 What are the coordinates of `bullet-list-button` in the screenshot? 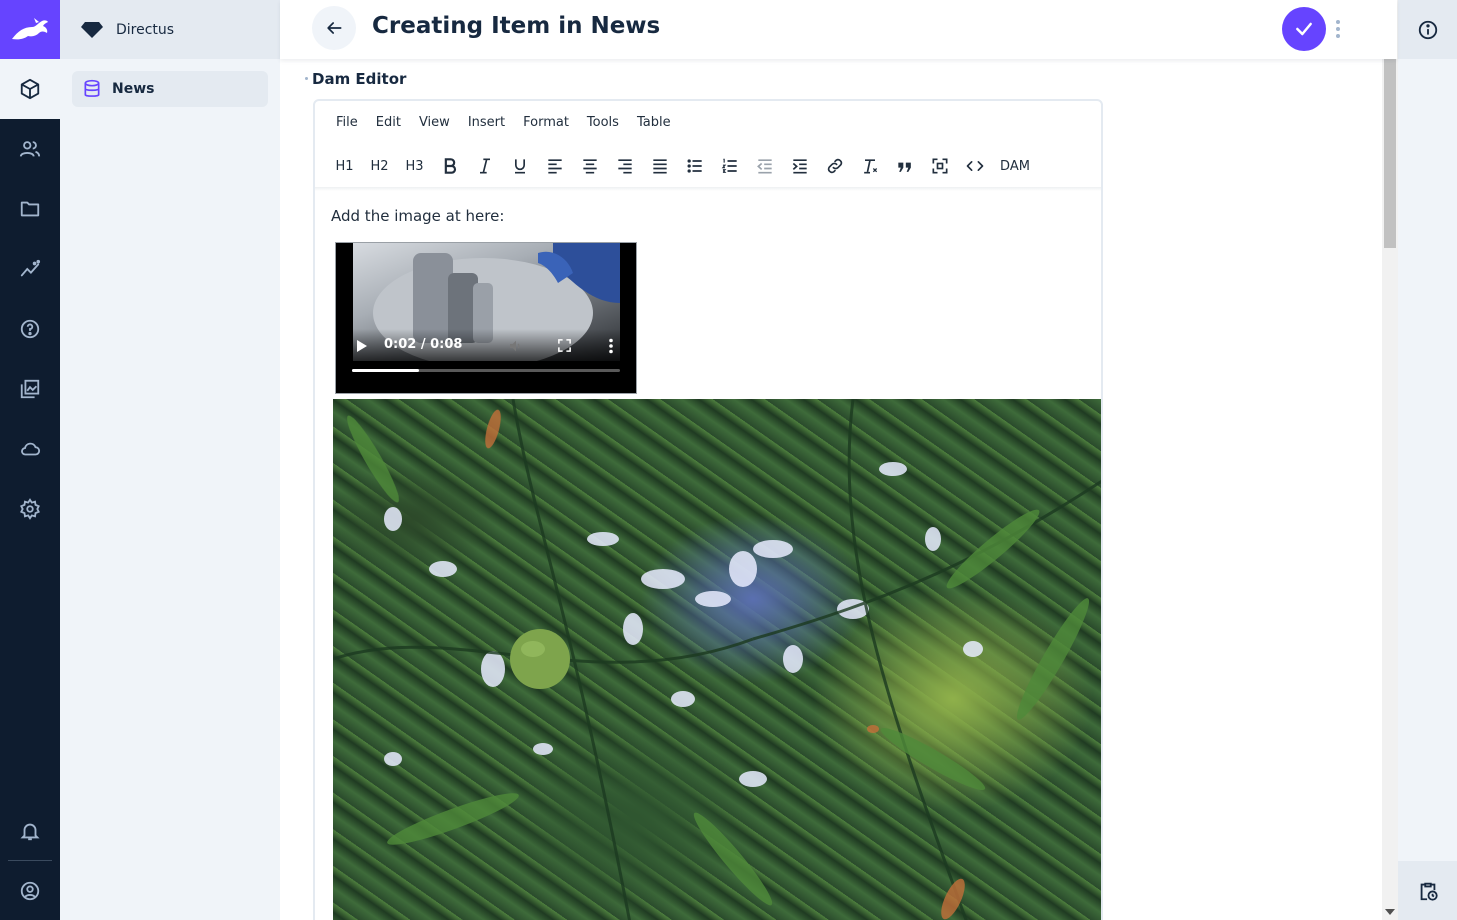 It's located at (694, 166).